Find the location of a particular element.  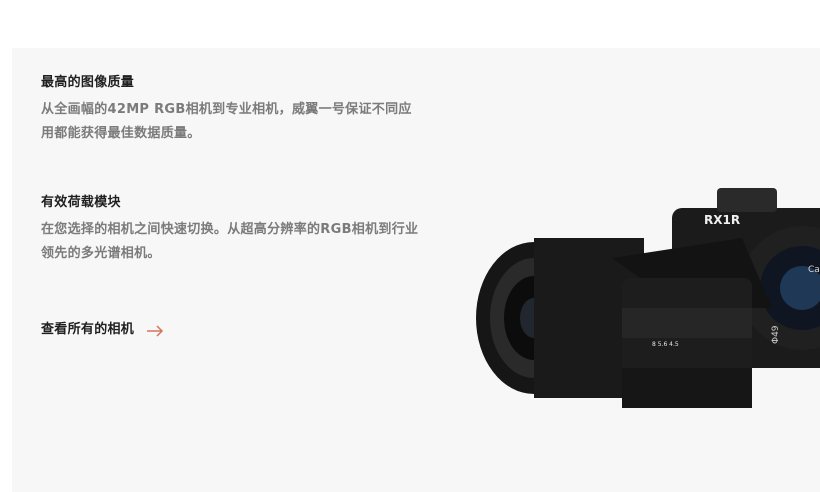

view-all-cameras-link: 查看所有的相机 is located at coordinates (102, 327).